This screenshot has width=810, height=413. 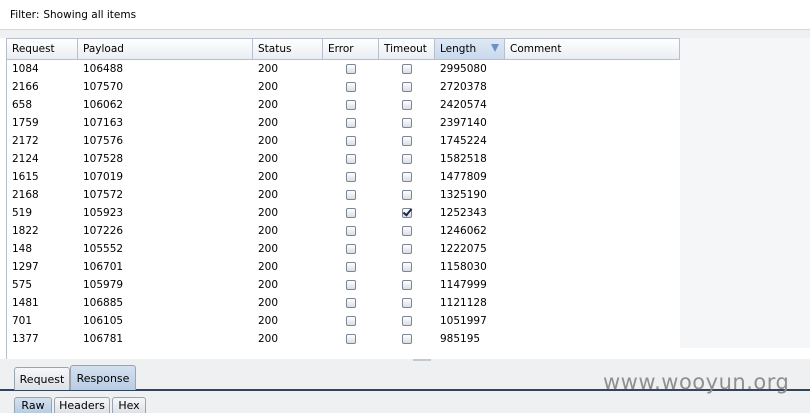 What do you see at coordinates (129, 405) in the screenshot?
I see `tab-hex: Hex` at bounding box center [129, 405].